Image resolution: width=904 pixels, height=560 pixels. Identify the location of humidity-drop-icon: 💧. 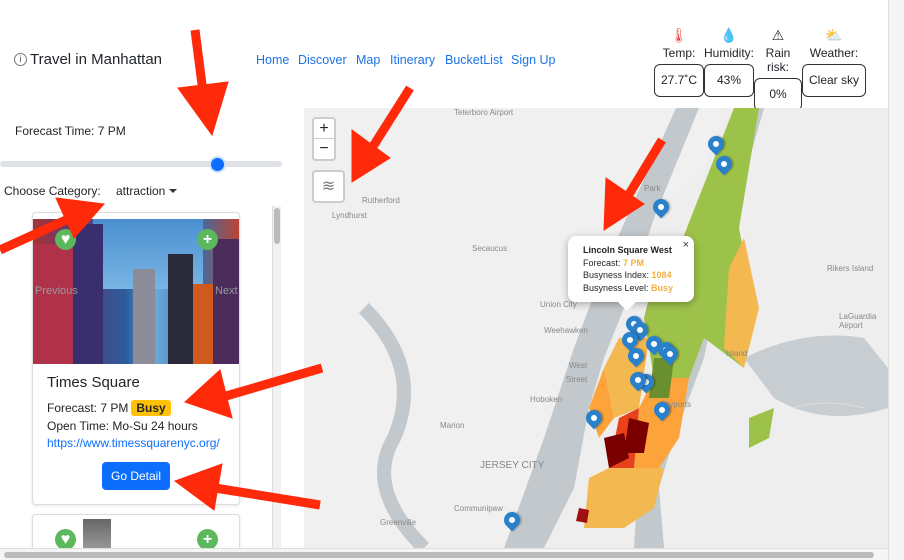
(729, 35).